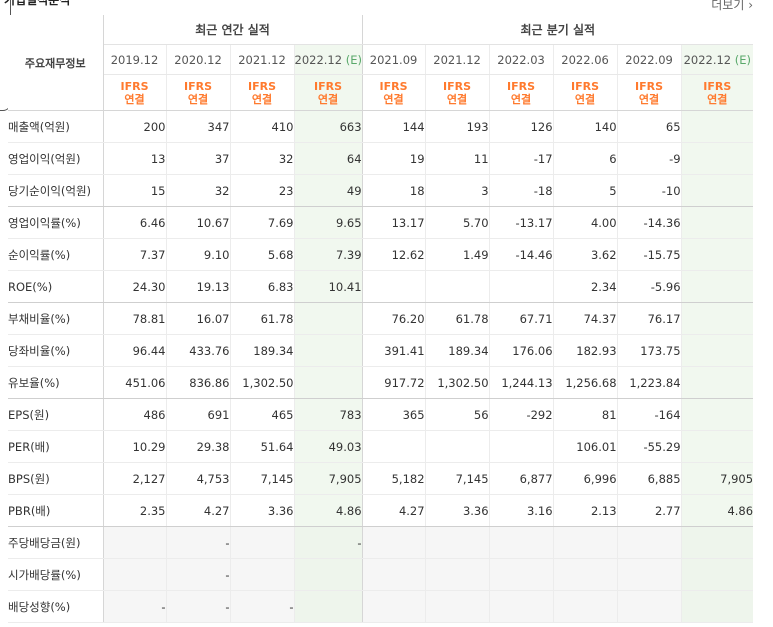  Describe the element at coordinates (585, 350) in the screenshot. I see `table-cell: 182.93` at that location.